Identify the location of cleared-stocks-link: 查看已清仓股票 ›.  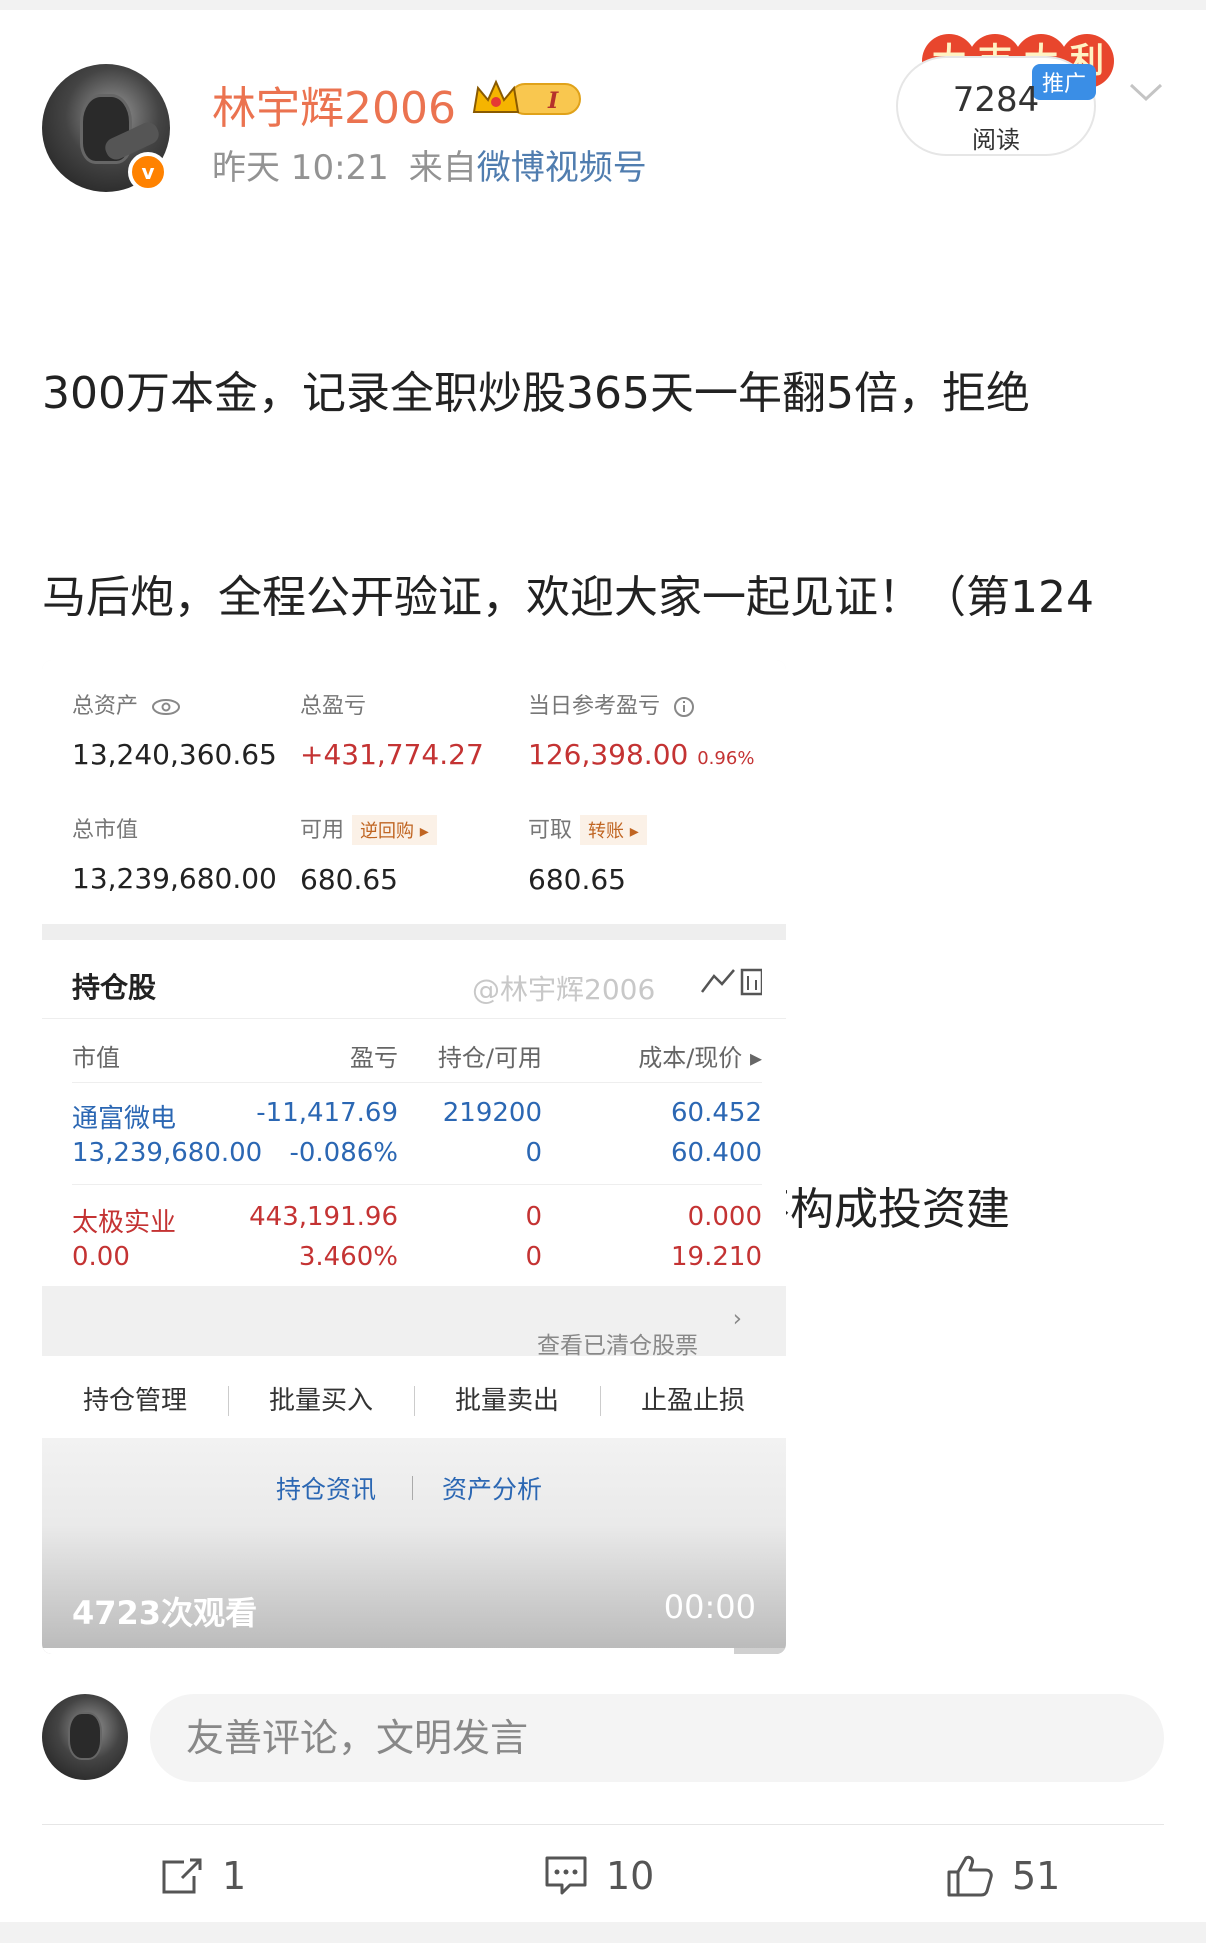
(414, 1322).